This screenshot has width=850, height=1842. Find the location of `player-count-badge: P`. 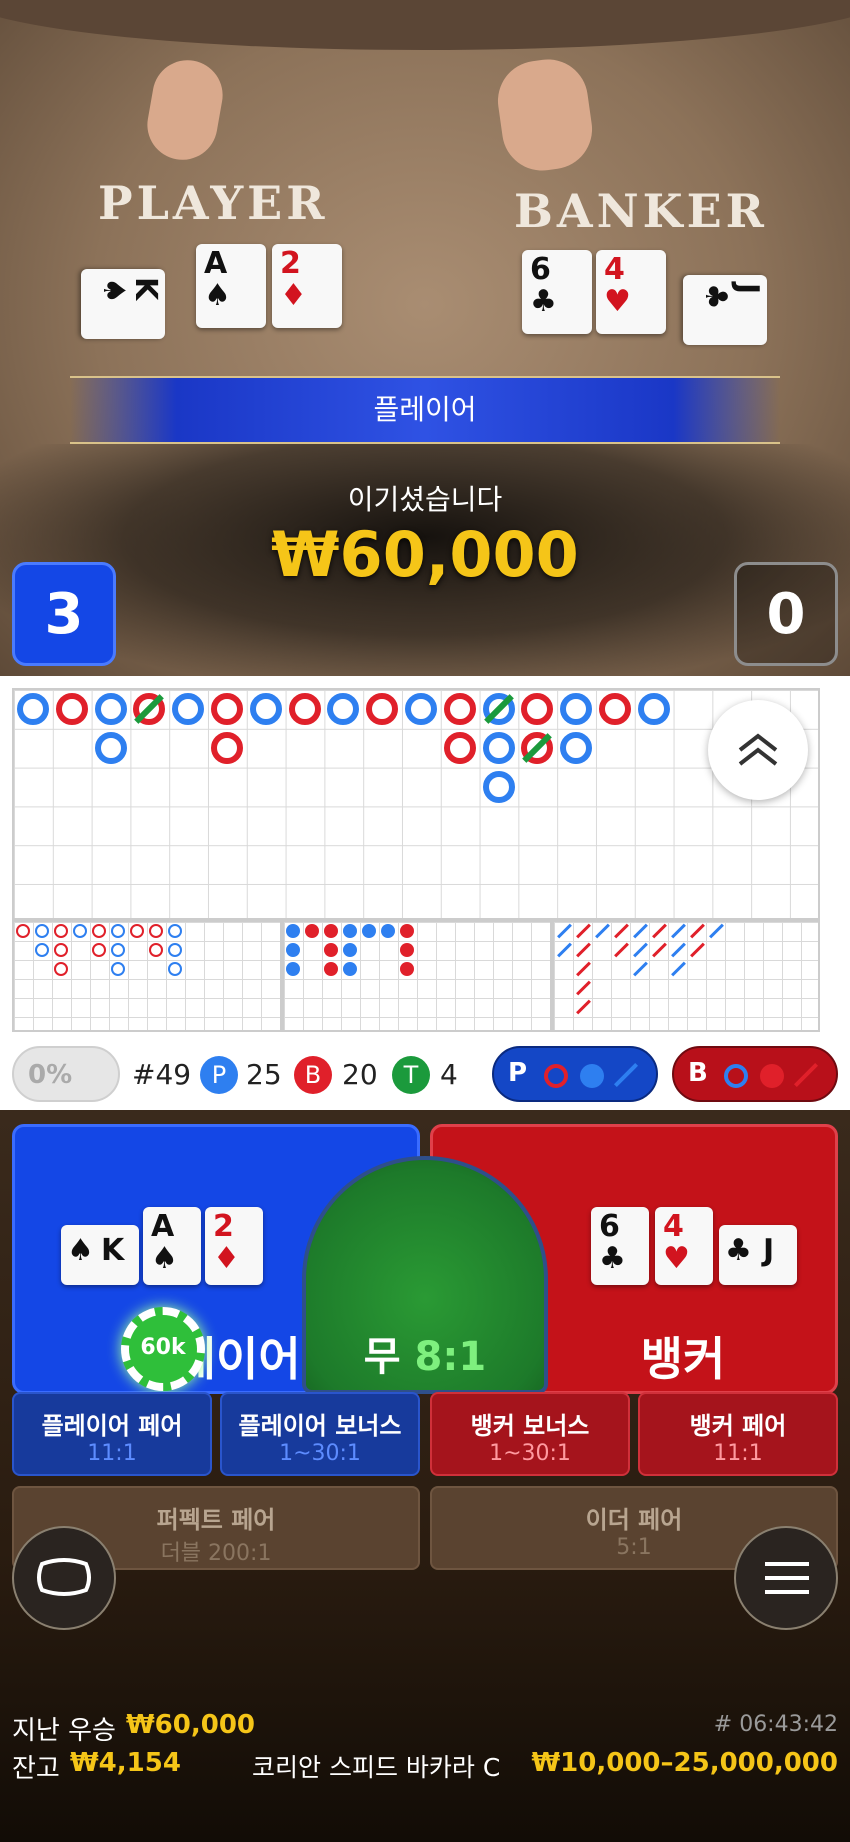

player-count-badge: P is located at coordinates (219, 1075).